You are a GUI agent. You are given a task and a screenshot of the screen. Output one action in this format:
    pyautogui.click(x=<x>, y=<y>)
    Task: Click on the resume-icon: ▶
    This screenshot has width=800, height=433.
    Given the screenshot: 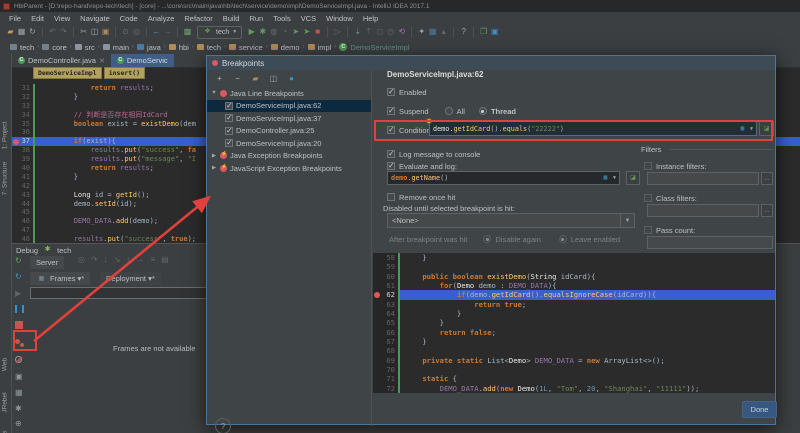 What is the action you would take?
    pyautogui.click(x=18, y=293)
    